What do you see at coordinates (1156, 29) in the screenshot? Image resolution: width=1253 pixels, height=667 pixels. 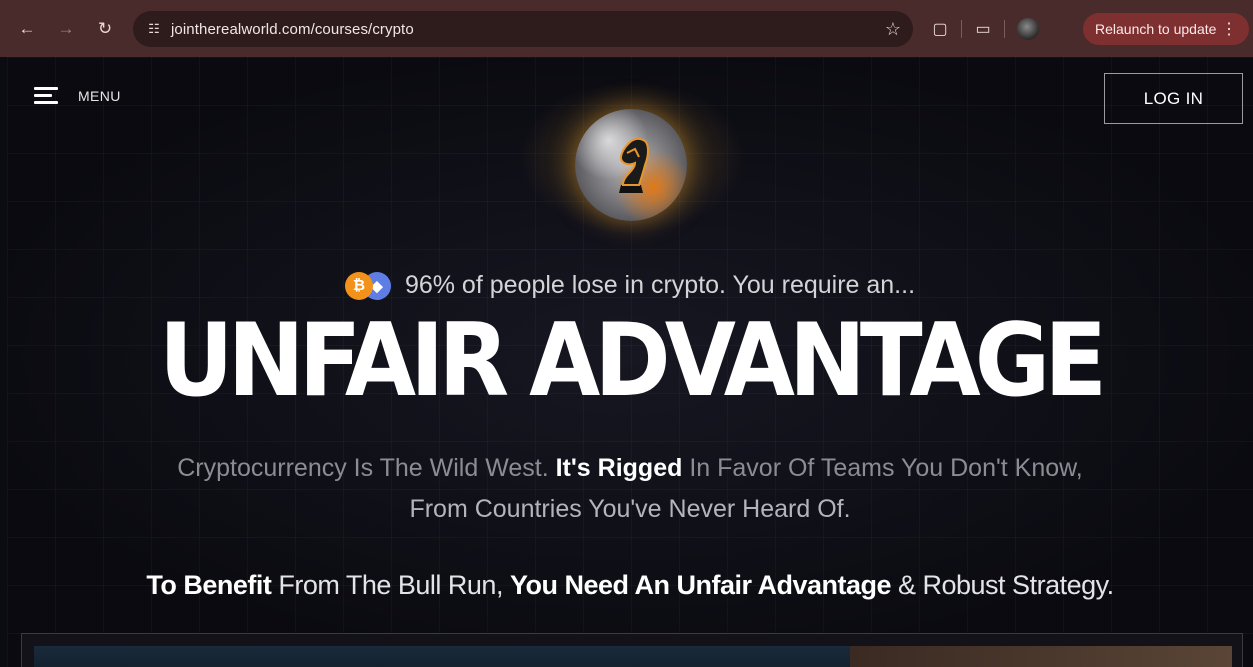 I see `relaunch-label: Relaunch to update` at bounding box center [1156, 29].